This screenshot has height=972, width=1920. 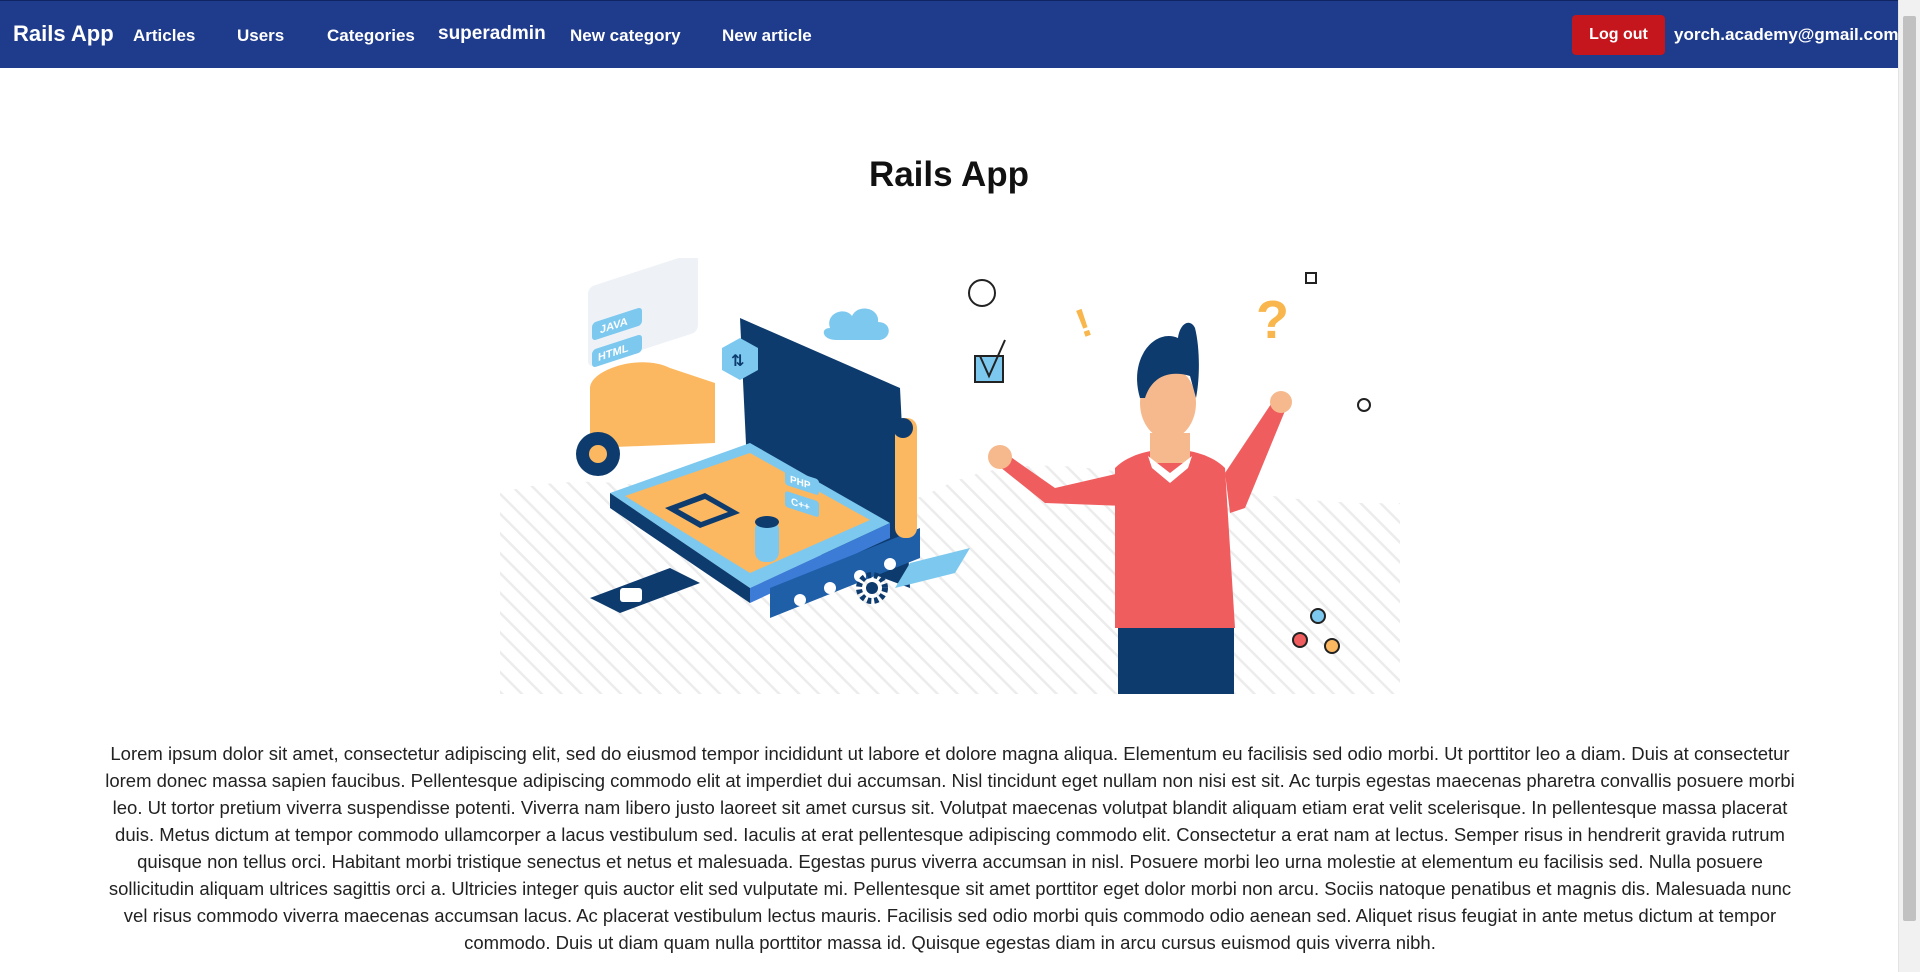 I want to click on user-email: yorch.academy@gmail.com, so click(x=1786, y=34).